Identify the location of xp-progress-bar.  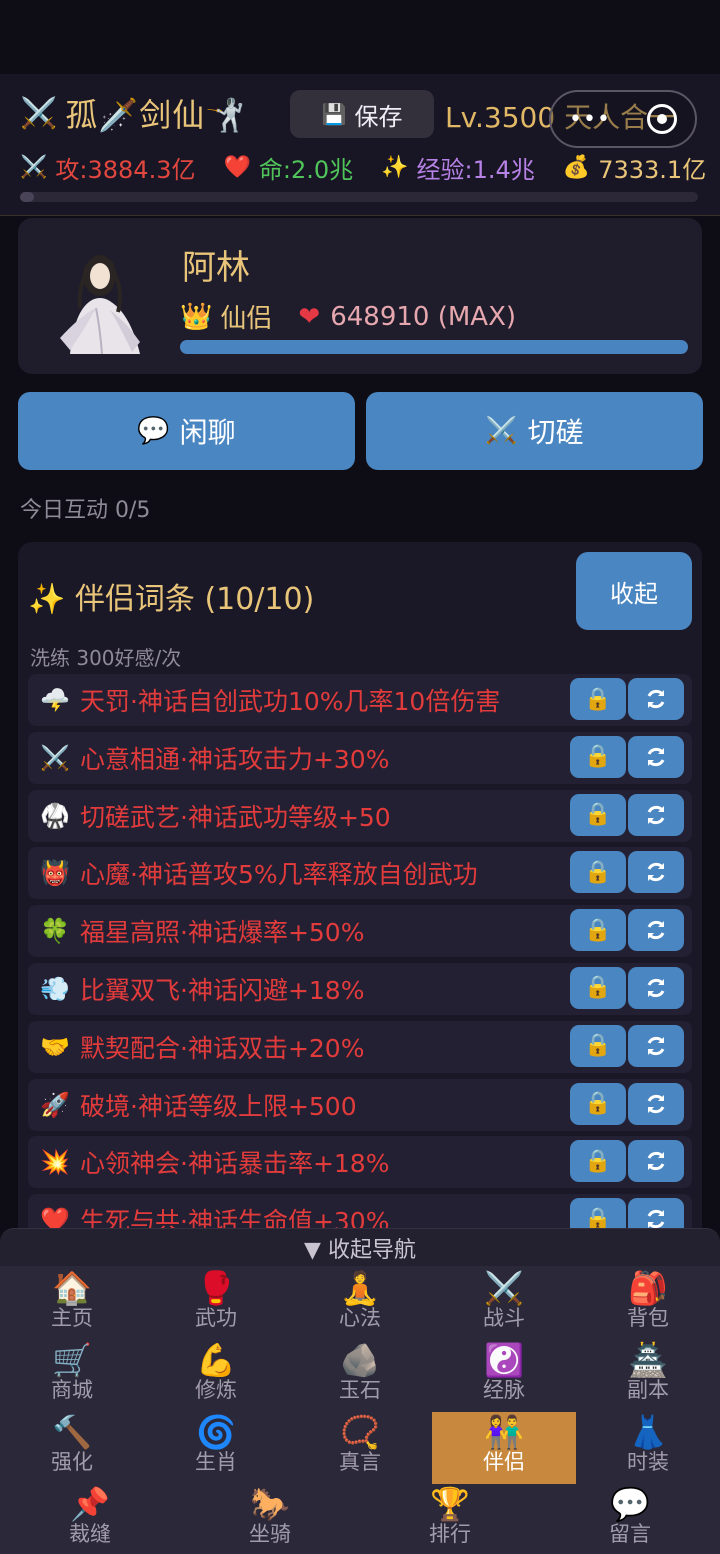
(359, 197).